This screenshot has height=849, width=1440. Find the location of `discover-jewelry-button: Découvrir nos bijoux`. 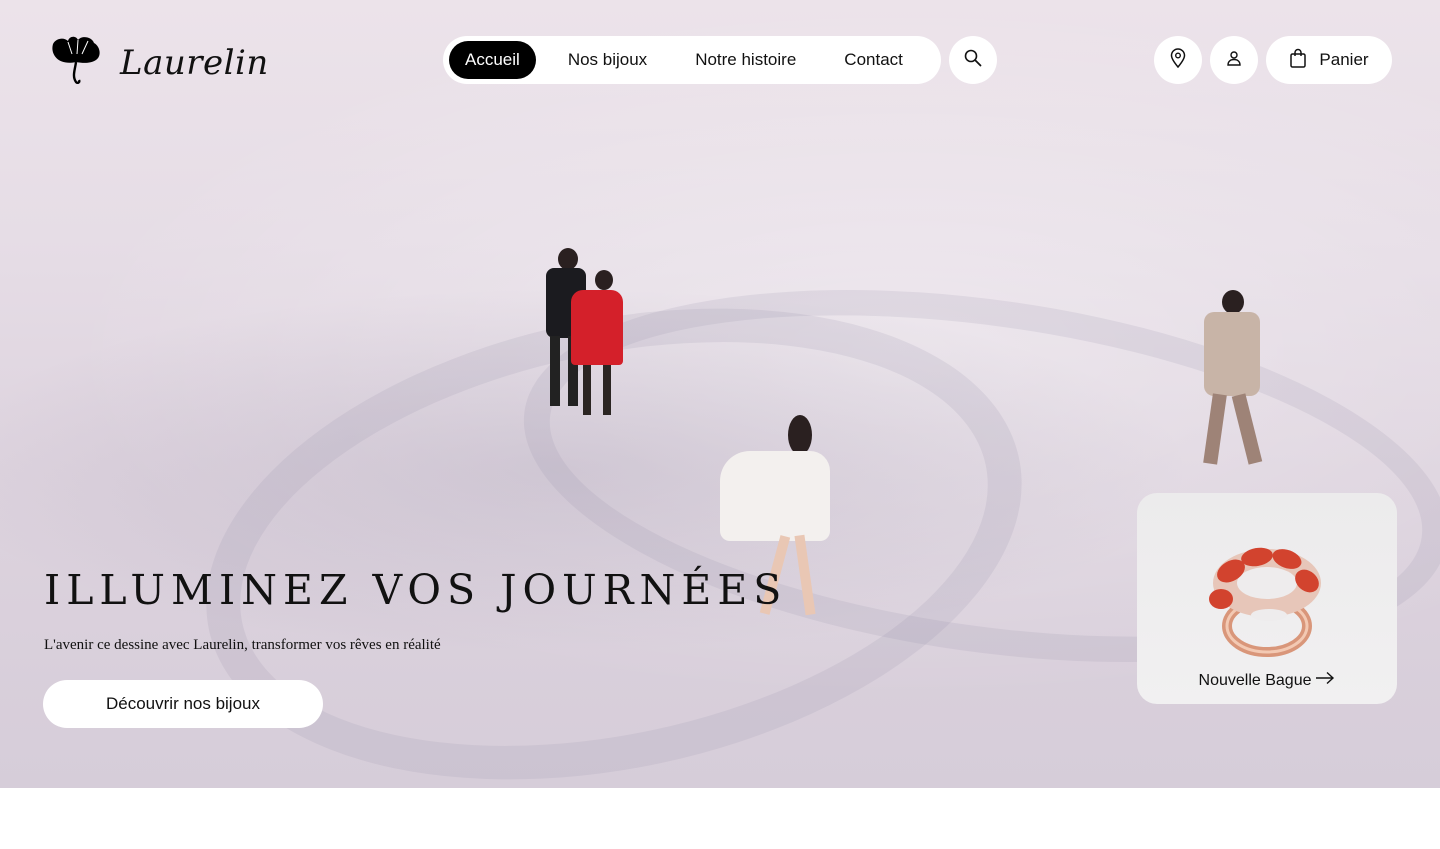

discover-jewelry-button: Découvrir nos bijoux is located at coordinates (183, 704).